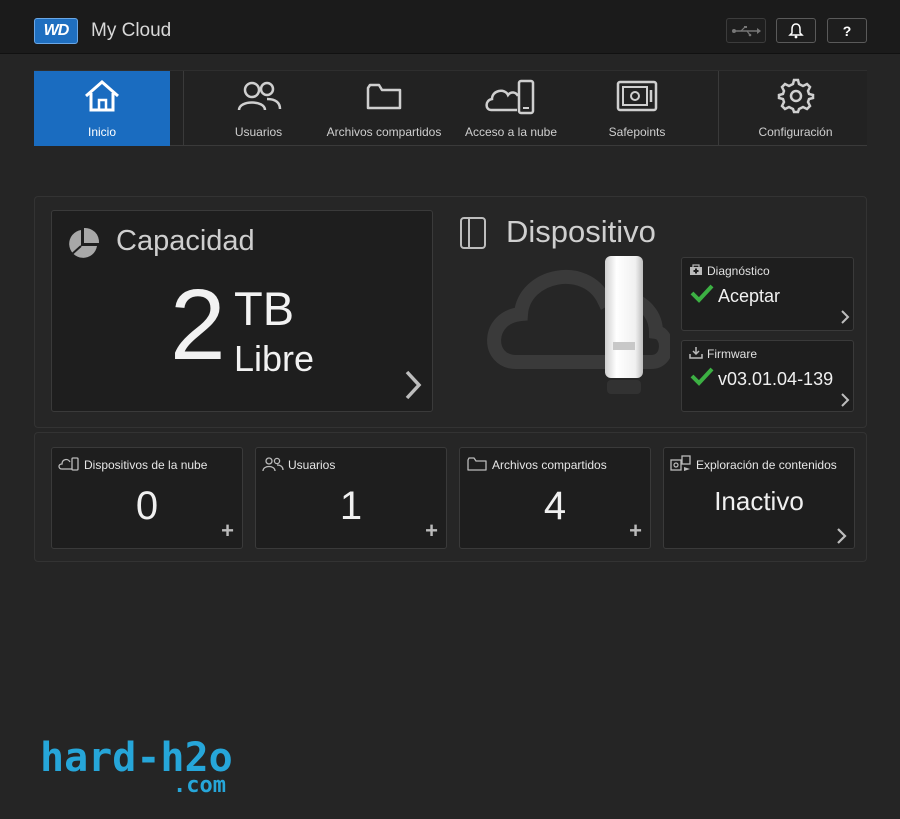 The width and height of the screenshot is (900, 819). Describe the element at coordinates (637, 96) in the screenshot. I see `safe-icon` at that location.